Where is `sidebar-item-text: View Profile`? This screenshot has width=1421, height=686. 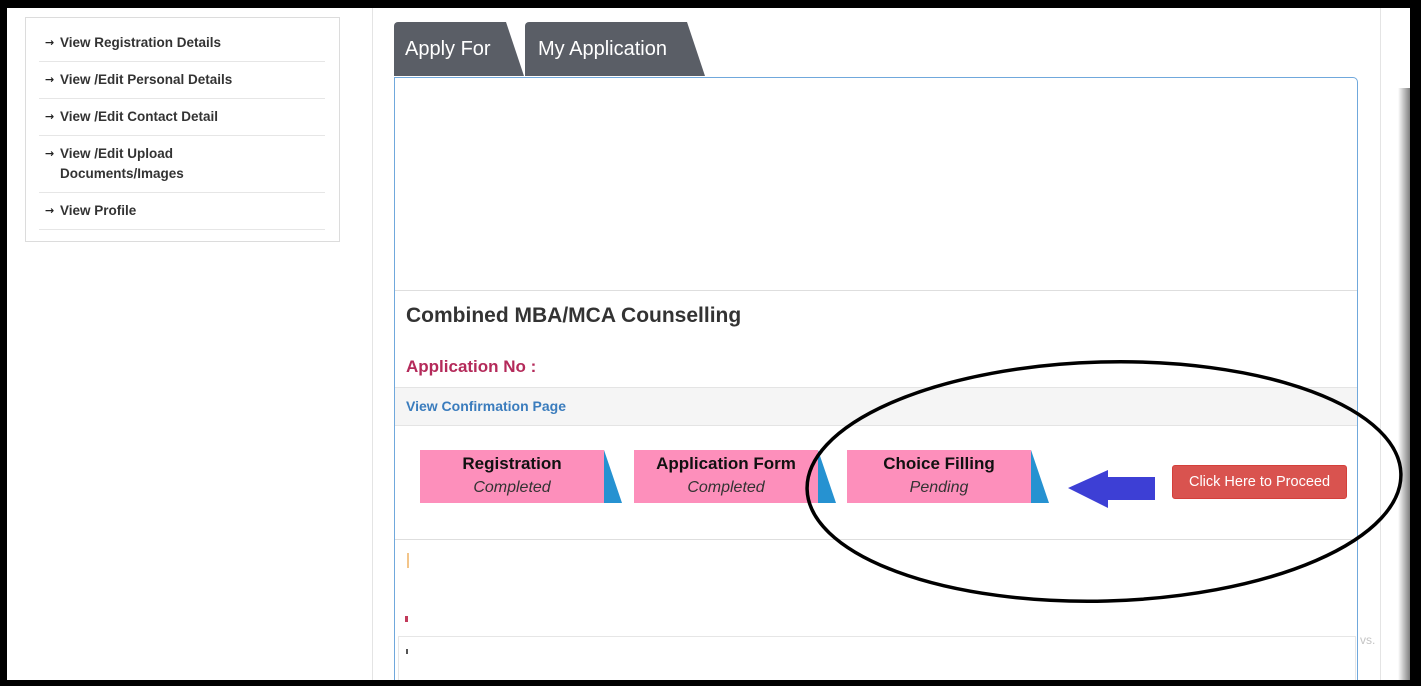
sidebar-item-text: View Profile is located at coordinates (98, 210).